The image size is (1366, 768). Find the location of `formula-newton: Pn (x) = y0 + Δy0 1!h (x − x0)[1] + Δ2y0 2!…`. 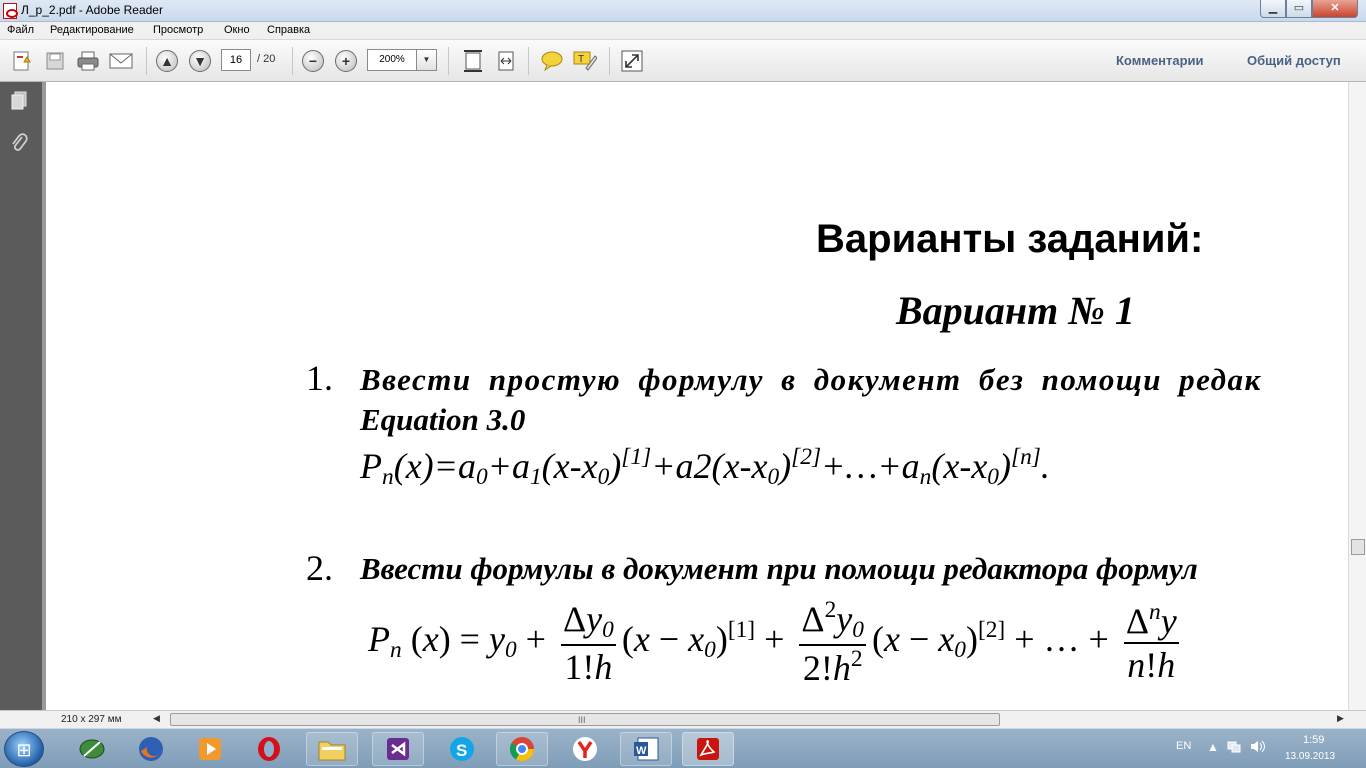

formula-newton: Pn (x) = y0 + Δy0 1!h (x − x0)[1] + Δ2y0 2!… is located at coordinates (773, 642).